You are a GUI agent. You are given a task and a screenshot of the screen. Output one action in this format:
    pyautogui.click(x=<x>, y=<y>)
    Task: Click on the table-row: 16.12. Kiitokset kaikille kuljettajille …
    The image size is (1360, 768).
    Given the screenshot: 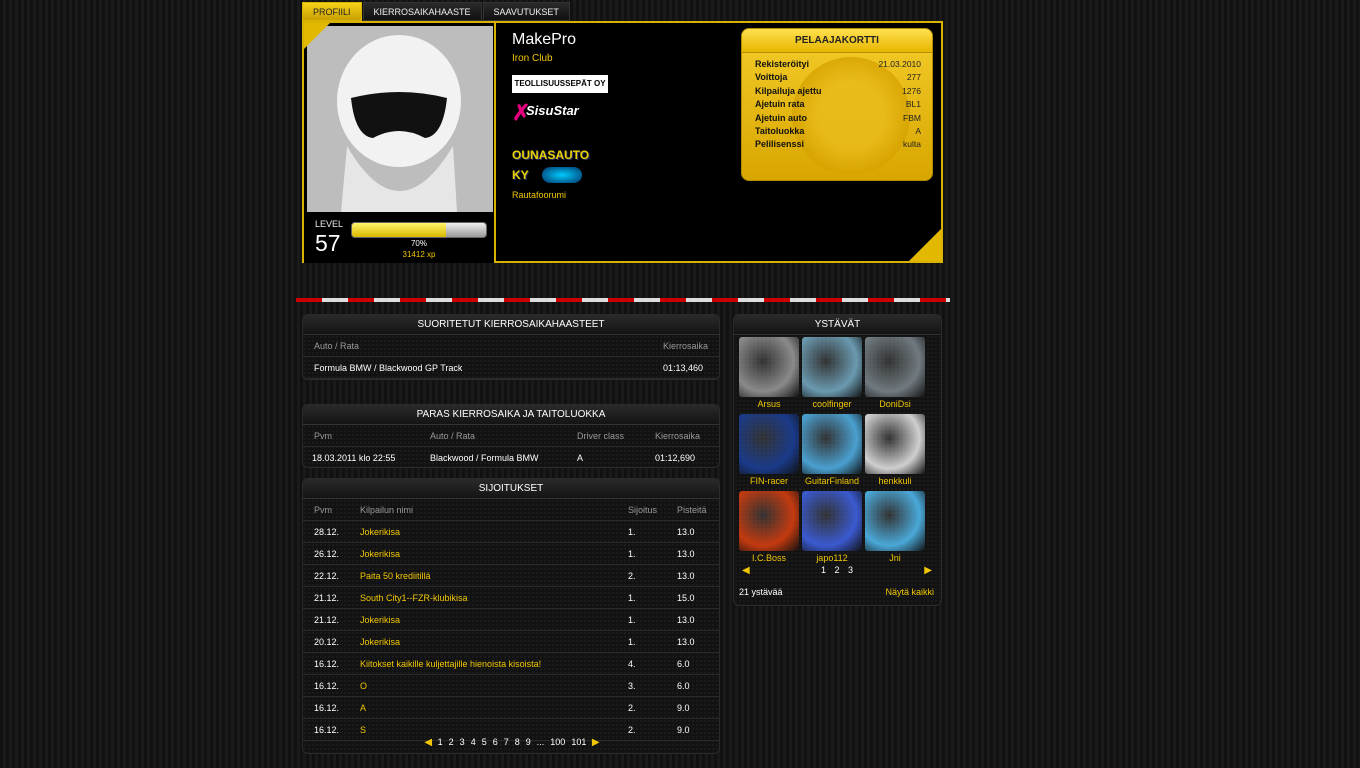 What is the action you would take?
    pyautogui.click(x=511, y=664)
    